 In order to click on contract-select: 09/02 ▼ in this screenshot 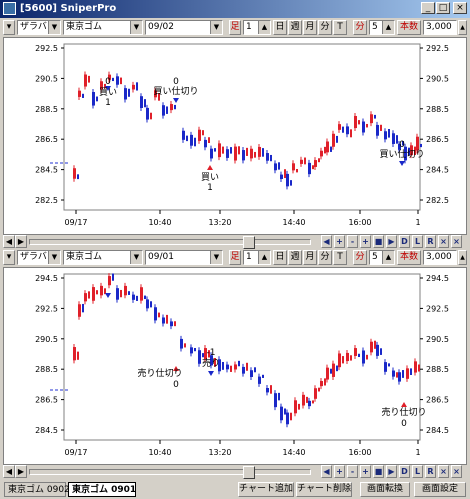, I will do `click(184, 27)`.